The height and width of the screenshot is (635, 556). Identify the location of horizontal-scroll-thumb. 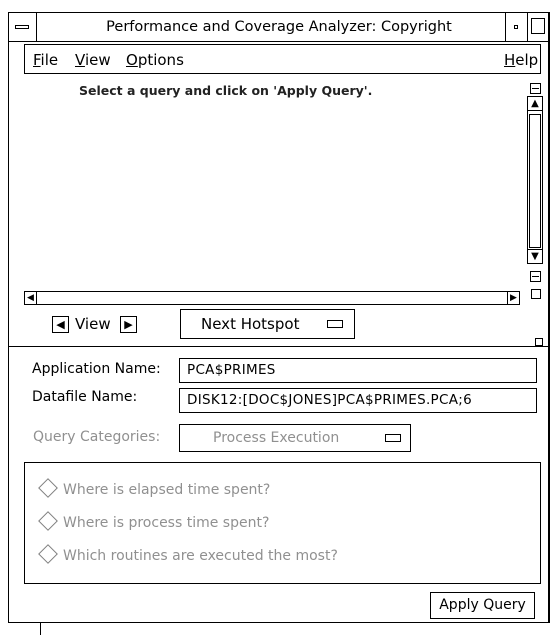
(271, 298).